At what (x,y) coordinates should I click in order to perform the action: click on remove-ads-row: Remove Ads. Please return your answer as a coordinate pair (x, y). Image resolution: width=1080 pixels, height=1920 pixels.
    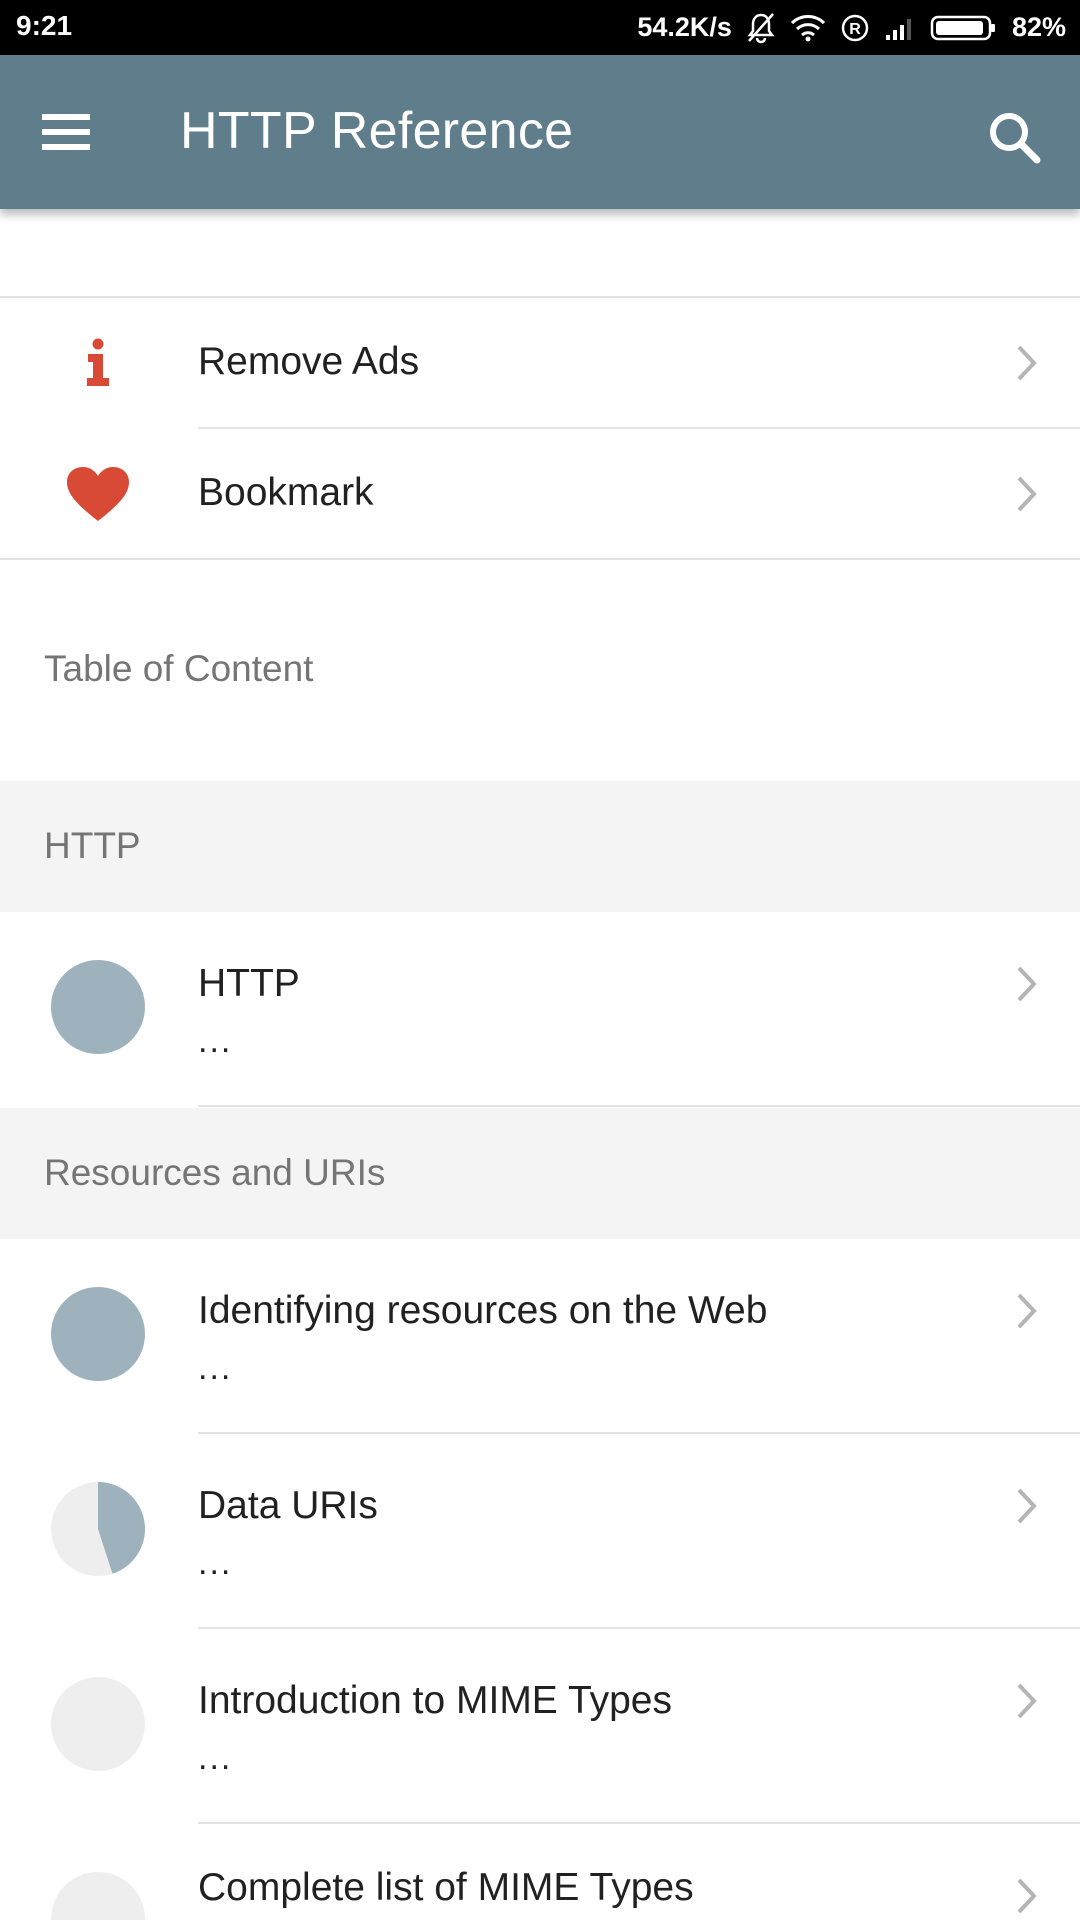
    Looking at the image, I should click on (540, 363).